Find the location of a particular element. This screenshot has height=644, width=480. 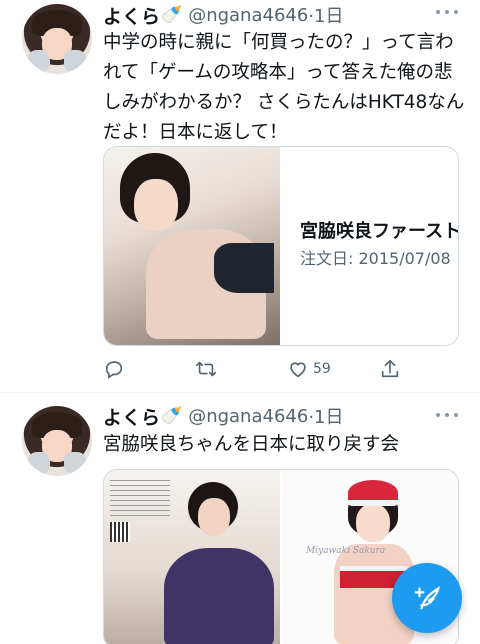

reply-icon is located at coordinates (114, 370).